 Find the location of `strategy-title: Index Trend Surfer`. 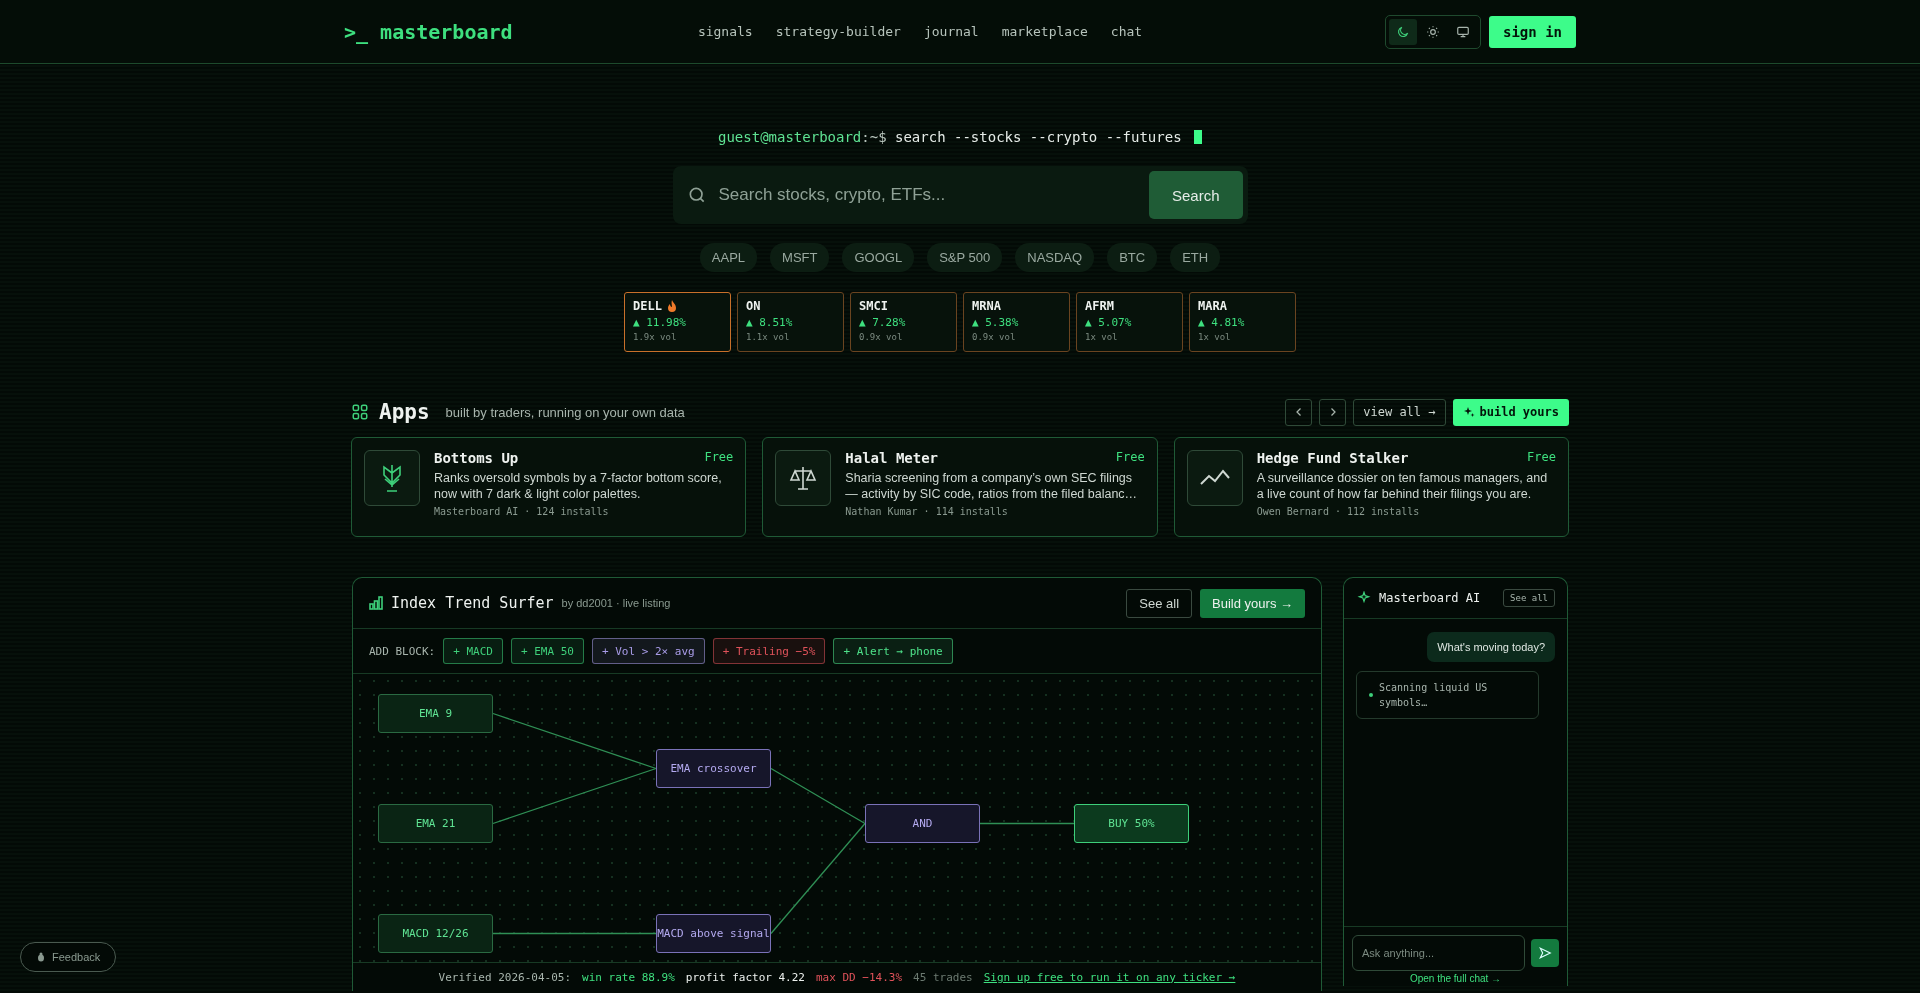

strategy-title: Index Trend Surfer is located at coordinates (472, 603).